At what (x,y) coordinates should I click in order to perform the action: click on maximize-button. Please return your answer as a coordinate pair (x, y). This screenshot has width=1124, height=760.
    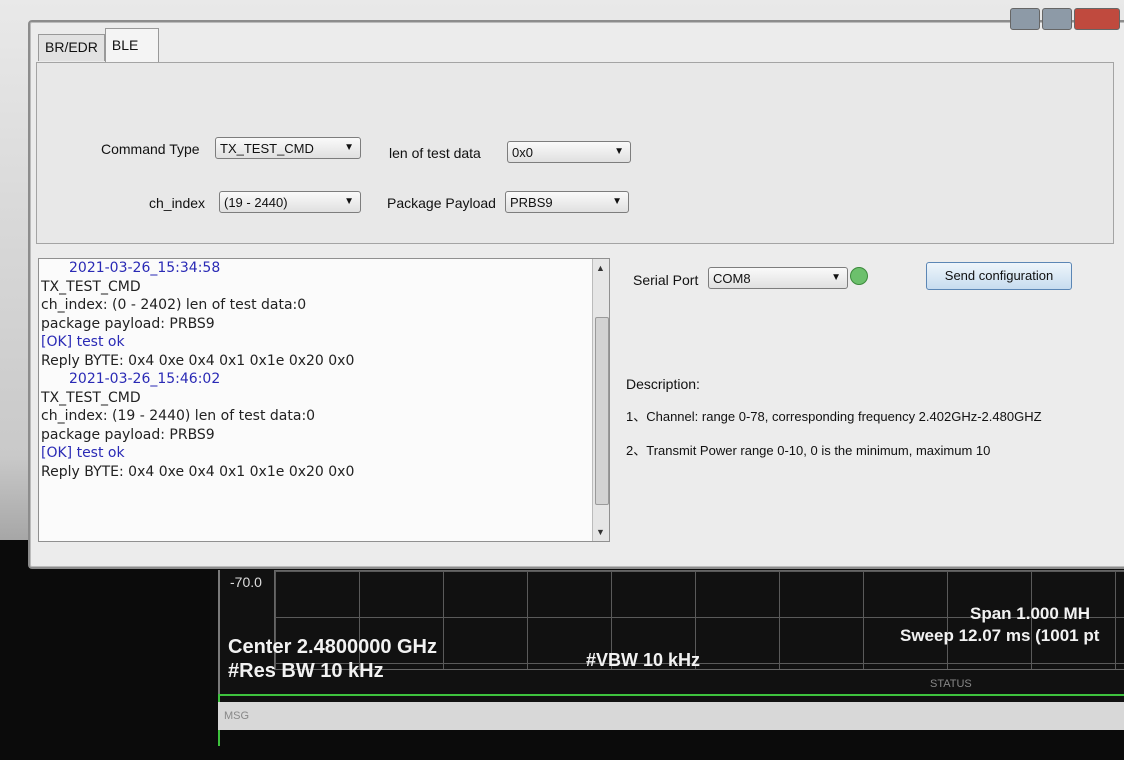
    Looking at the image, I should click on (1057, 19).